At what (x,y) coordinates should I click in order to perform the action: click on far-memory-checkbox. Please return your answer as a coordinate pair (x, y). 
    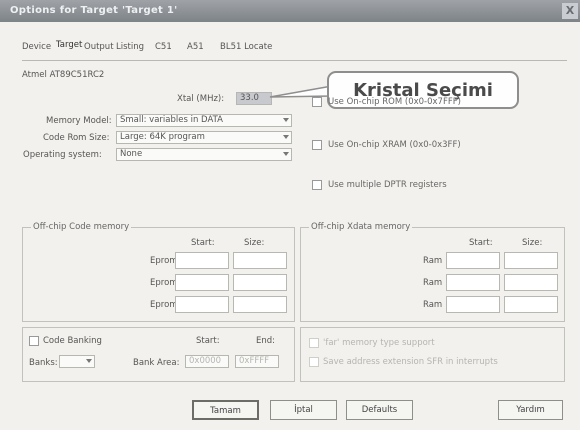
    Looking at the image, I should click on (314, 343).